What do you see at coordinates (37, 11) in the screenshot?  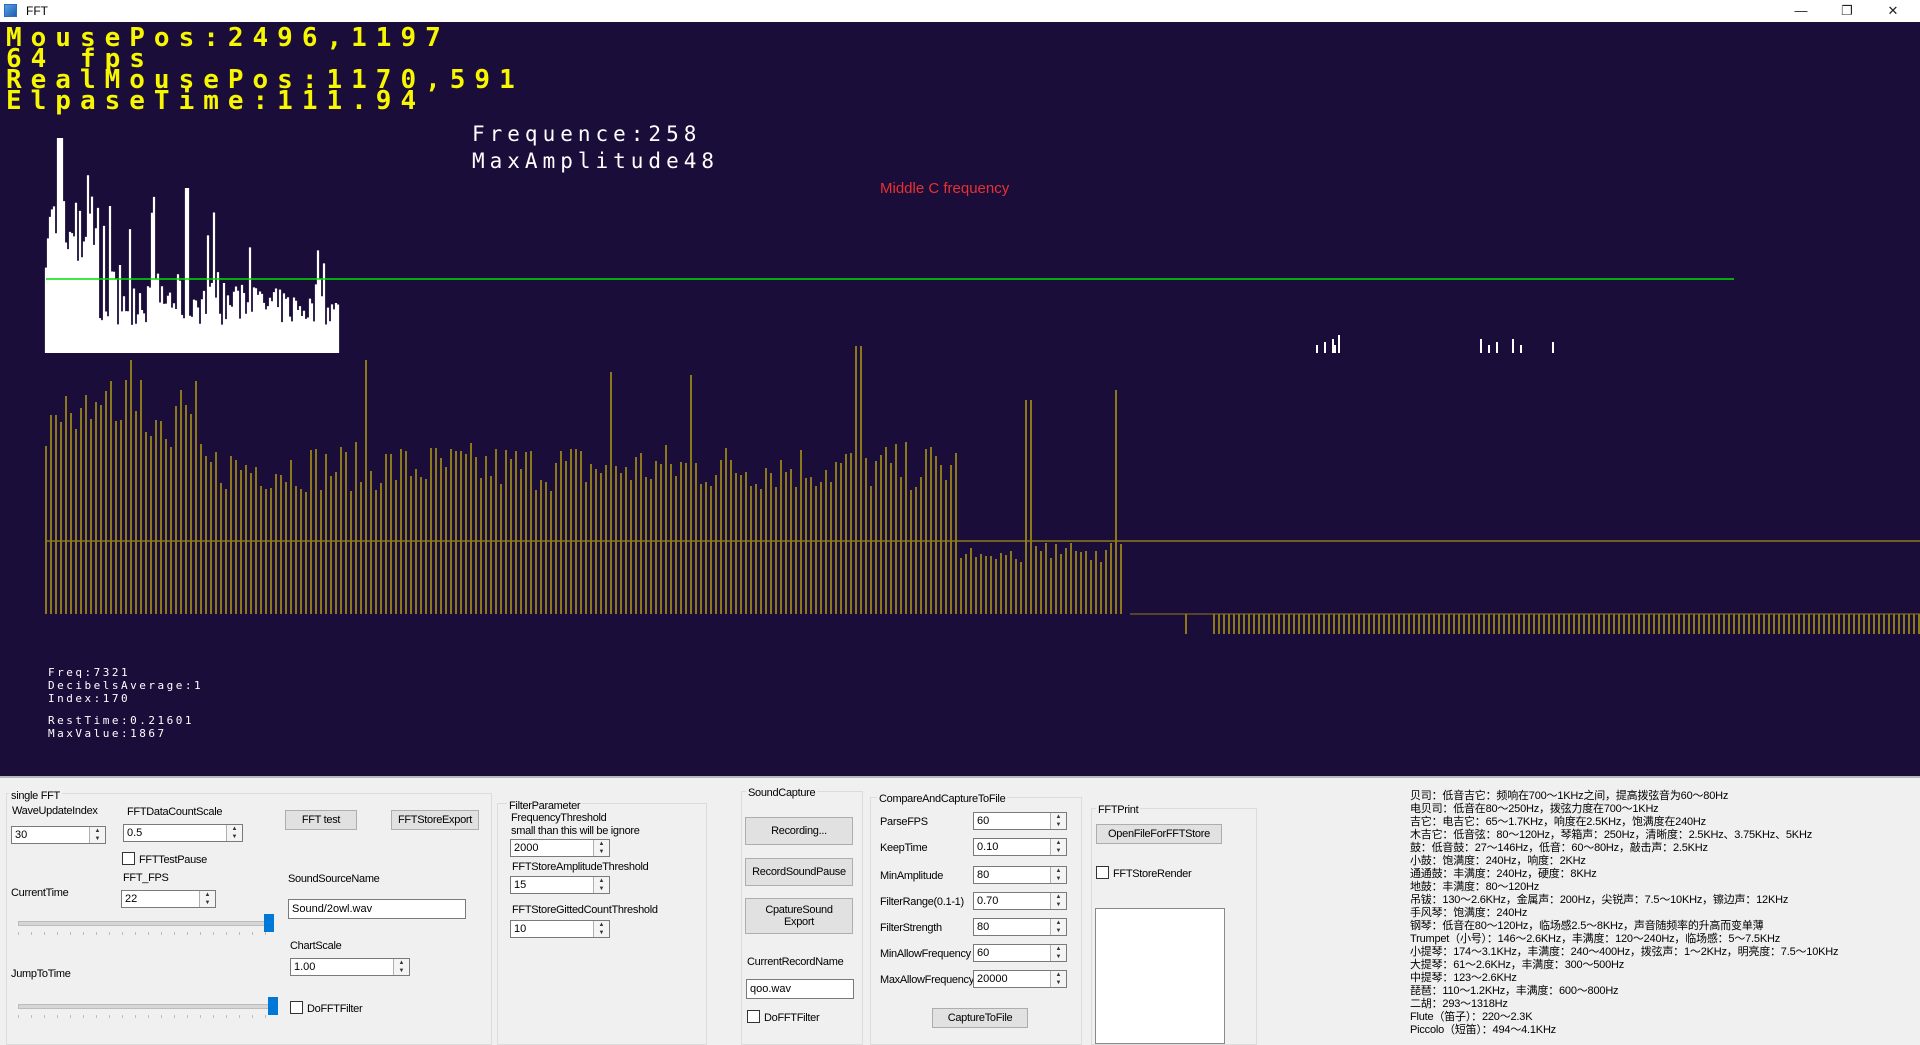 I see `window-title: FFT` at bounding box center [37, 11].